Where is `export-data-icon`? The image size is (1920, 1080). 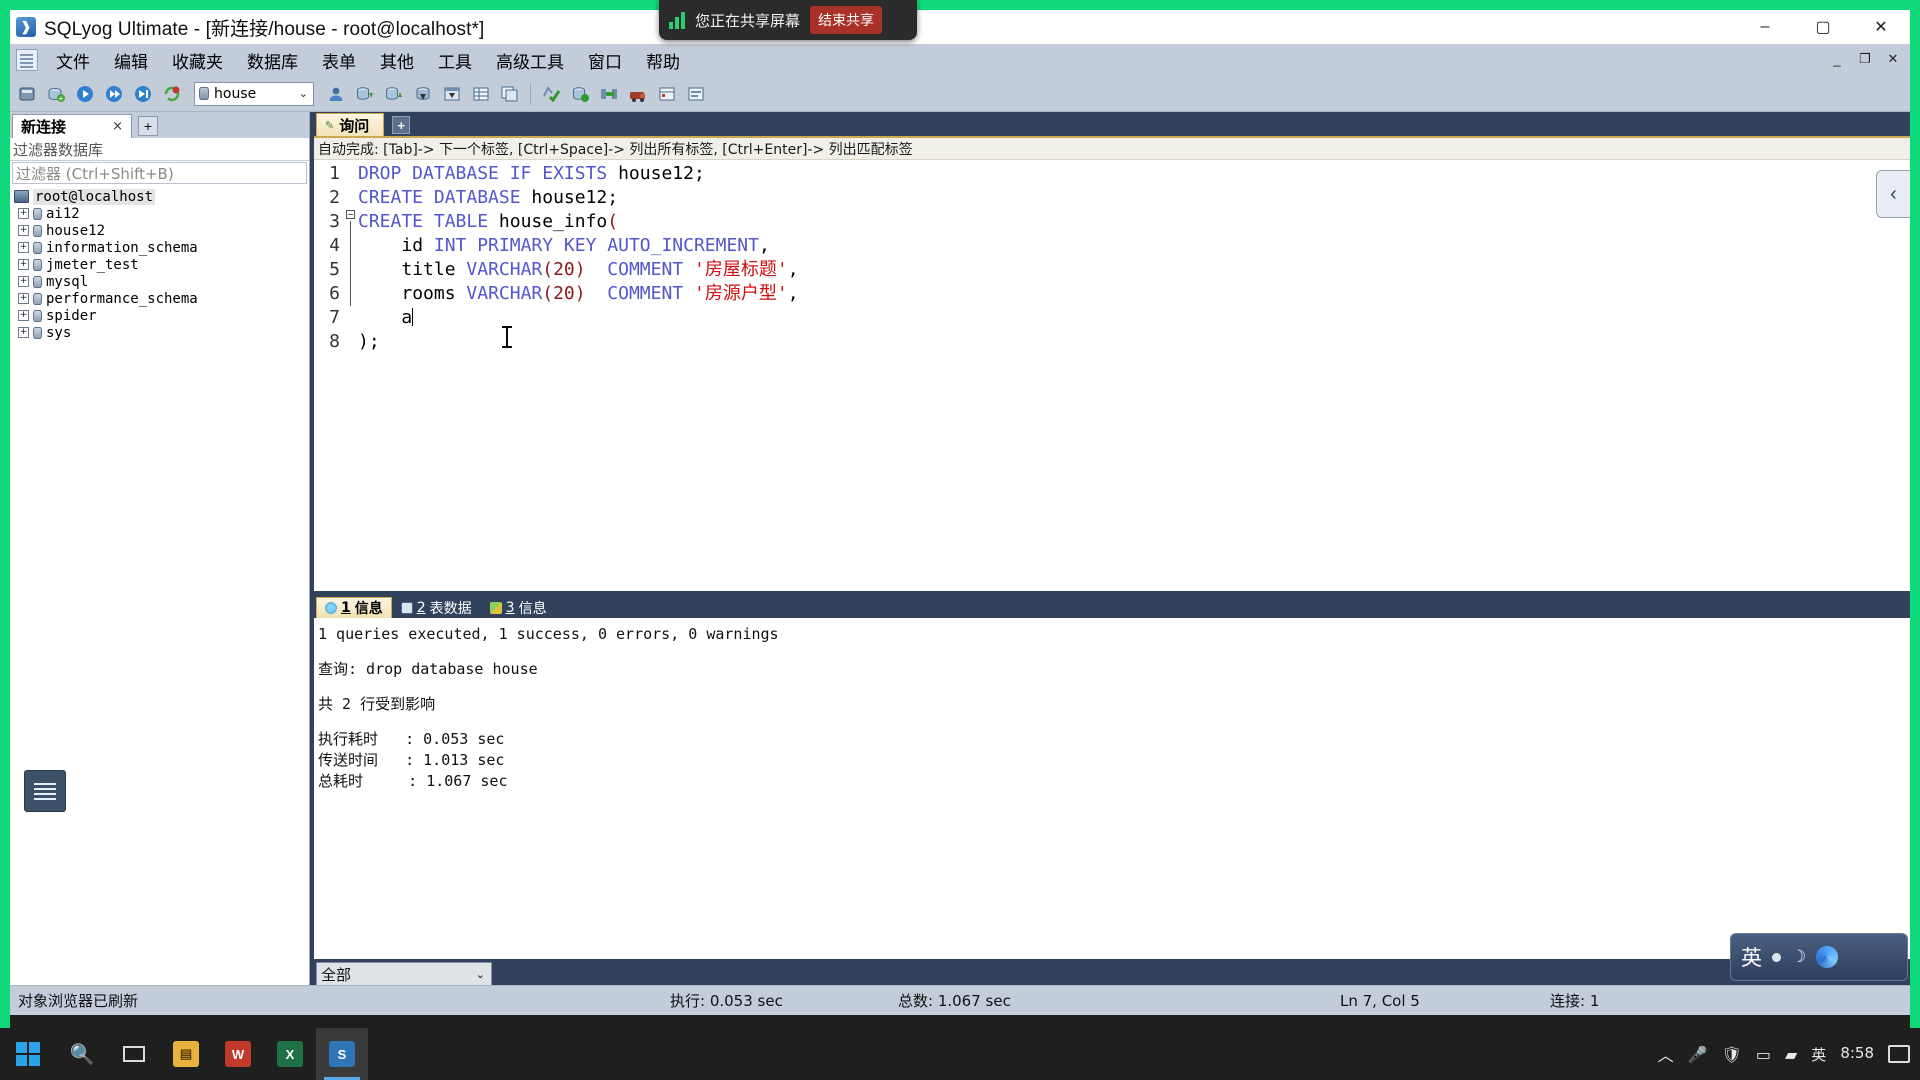 export-data-icon is located at coordinates (394, 94).